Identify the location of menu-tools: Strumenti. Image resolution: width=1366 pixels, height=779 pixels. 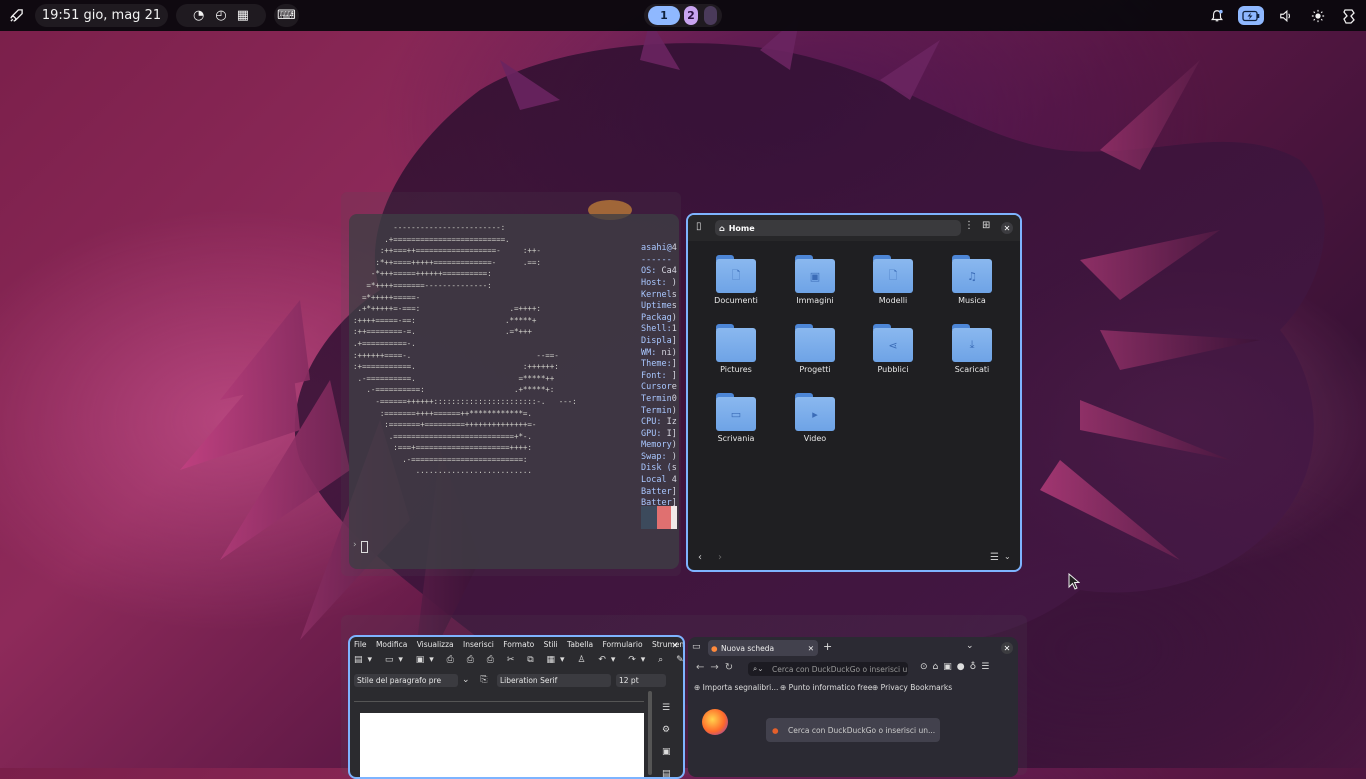
(667, 644).